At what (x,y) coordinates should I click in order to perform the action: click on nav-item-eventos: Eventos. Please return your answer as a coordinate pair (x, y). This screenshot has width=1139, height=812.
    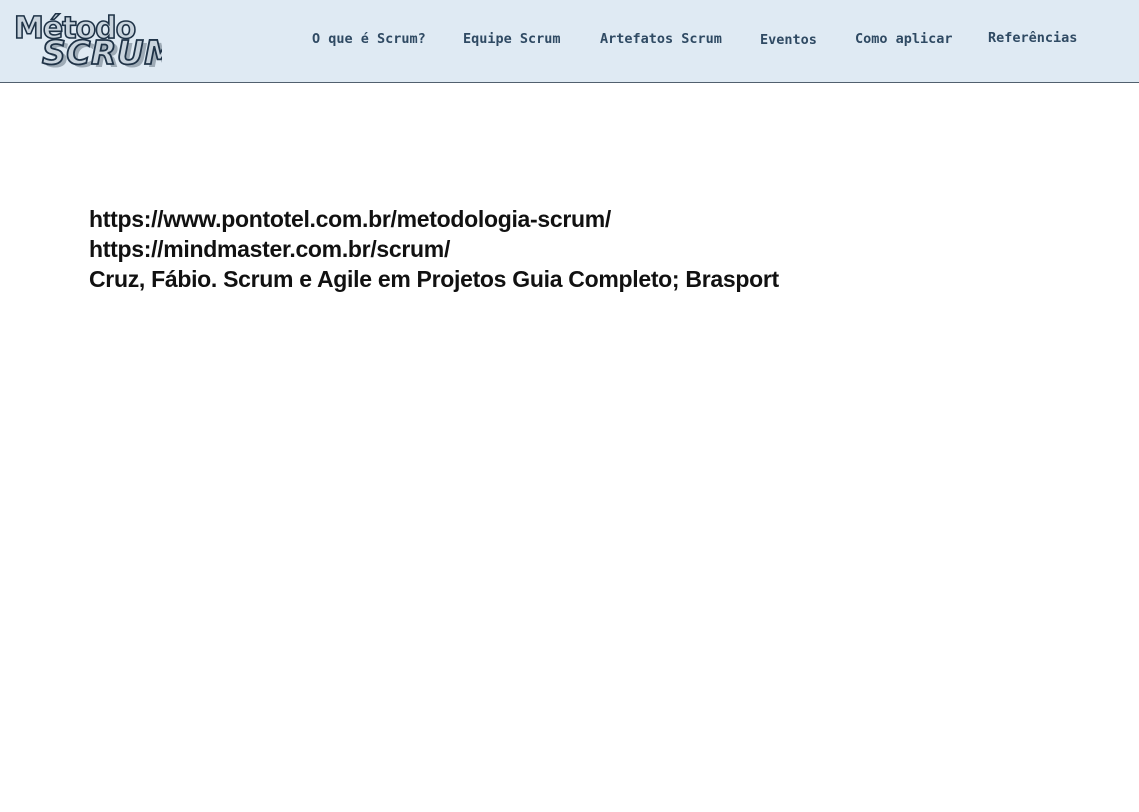
    Looking at the image, I should click on (788, 40).